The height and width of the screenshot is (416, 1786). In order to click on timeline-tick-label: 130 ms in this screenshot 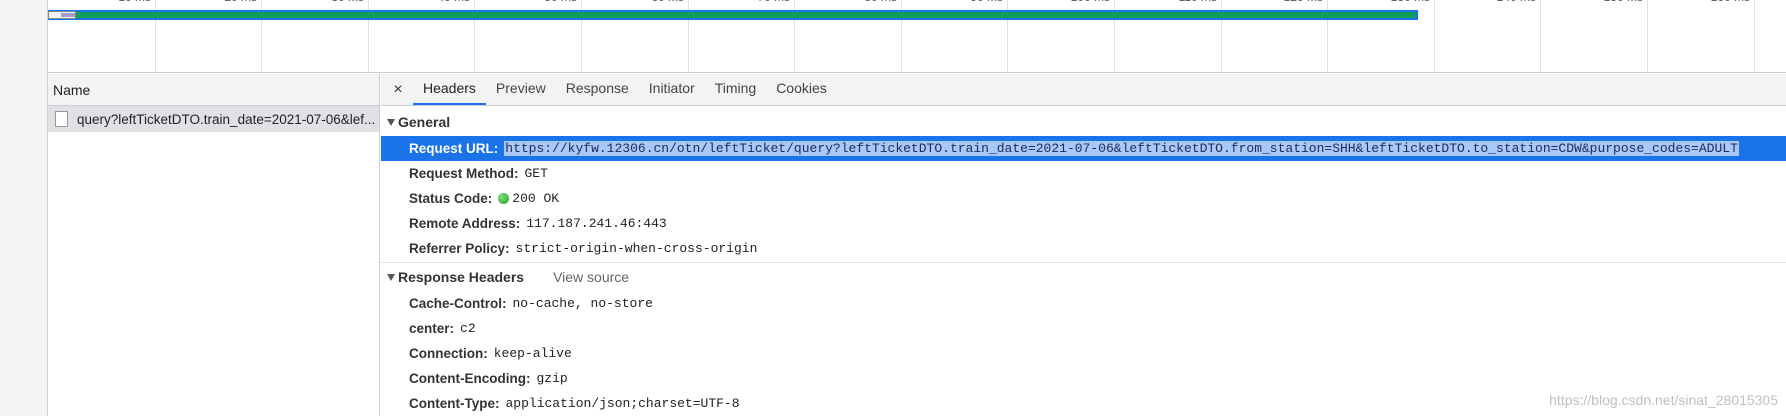, I will do `click(1412, 2)`.